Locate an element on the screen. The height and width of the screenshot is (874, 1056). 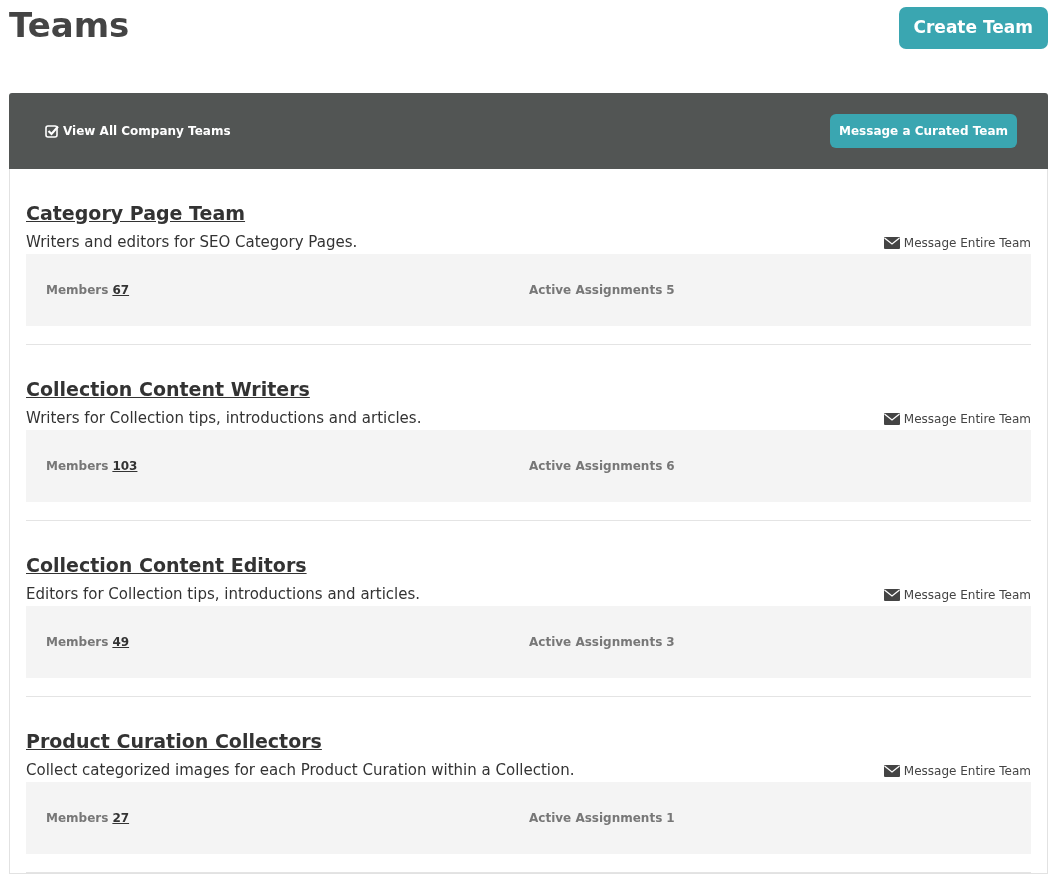
team-description: Writers and editors for SEO Category Pages. is located at coordinates (192, 242).